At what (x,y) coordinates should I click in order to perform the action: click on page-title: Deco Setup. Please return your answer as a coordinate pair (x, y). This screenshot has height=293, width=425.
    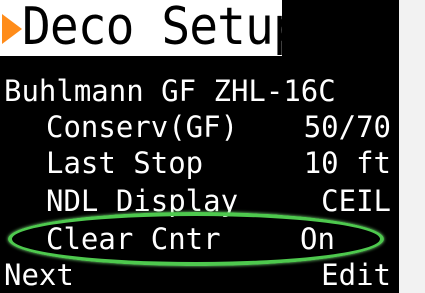
    Looking at the image, I should click on (162, 28).